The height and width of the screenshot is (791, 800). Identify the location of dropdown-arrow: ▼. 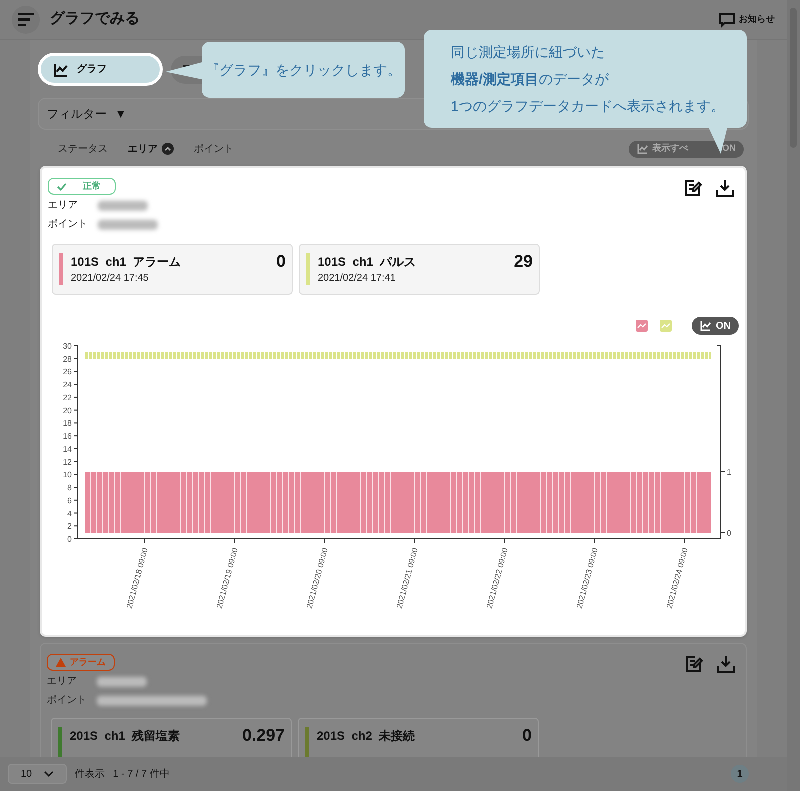
(121, 114).